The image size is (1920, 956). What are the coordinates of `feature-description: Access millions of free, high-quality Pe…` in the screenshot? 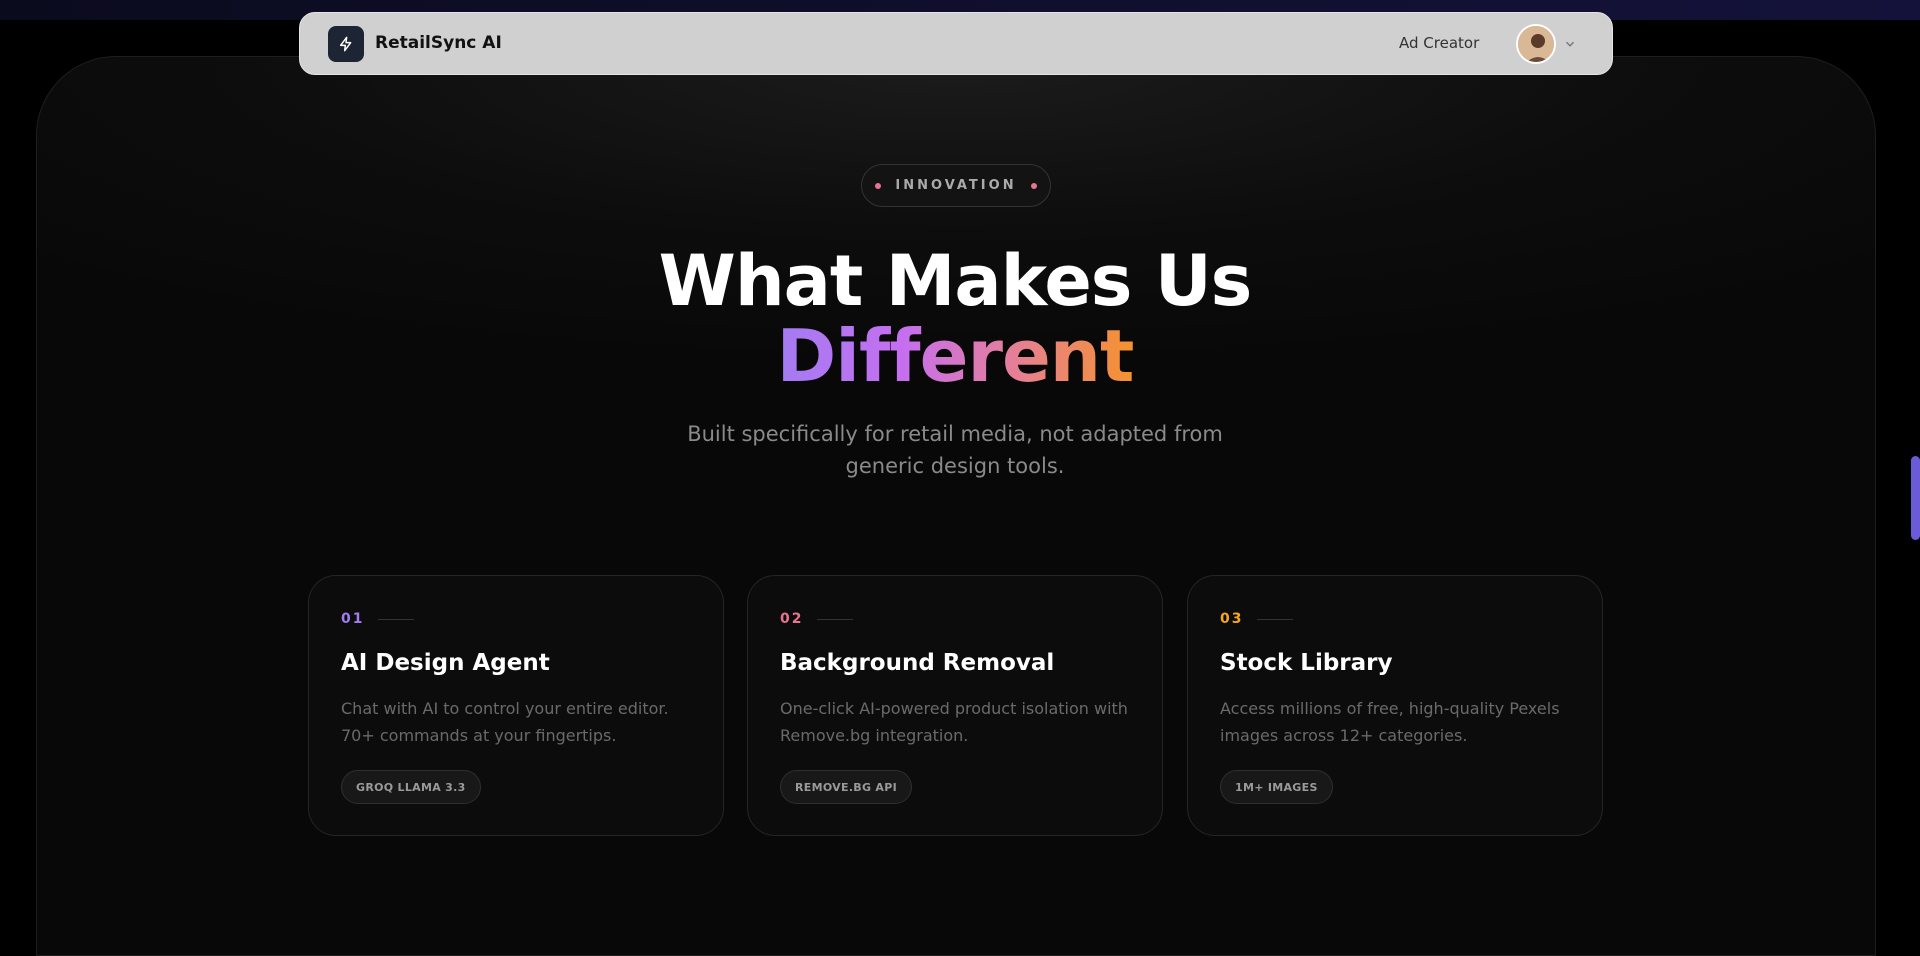 It's located at (1390, 722).